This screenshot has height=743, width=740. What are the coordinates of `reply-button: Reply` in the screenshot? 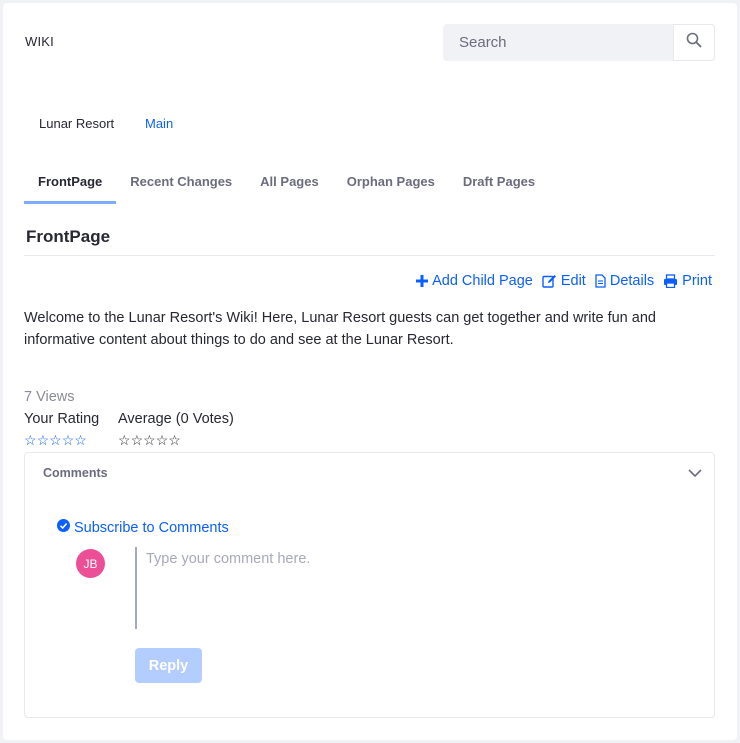 It's located at (168, 665).